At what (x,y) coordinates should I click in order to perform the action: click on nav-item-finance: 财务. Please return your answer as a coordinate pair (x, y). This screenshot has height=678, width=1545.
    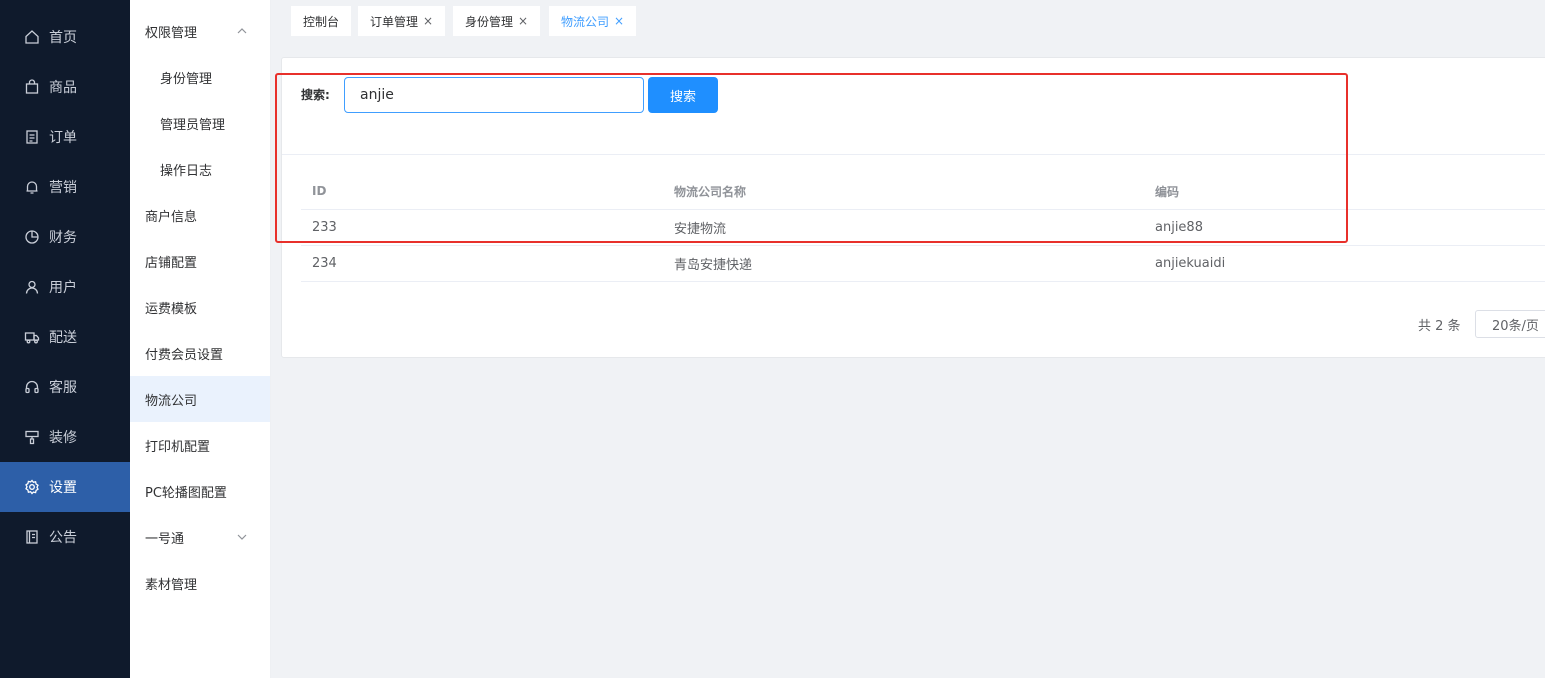
    Looking at the image, I should click on (65, 237).